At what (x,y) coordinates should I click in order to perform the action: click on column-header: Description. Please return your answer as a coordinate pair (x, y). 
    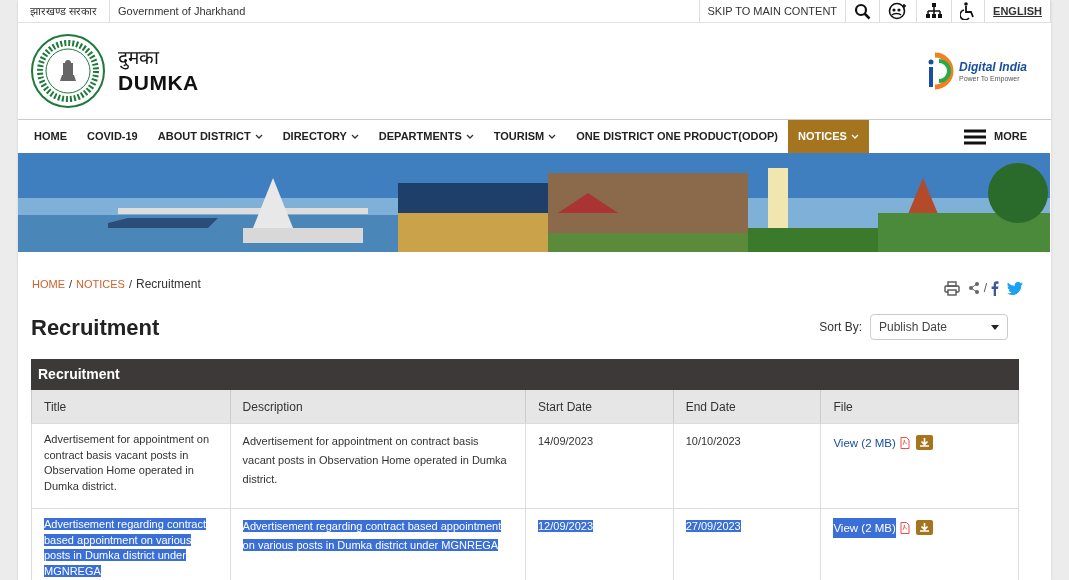
    Looking at the image, I should click on (377, 406).